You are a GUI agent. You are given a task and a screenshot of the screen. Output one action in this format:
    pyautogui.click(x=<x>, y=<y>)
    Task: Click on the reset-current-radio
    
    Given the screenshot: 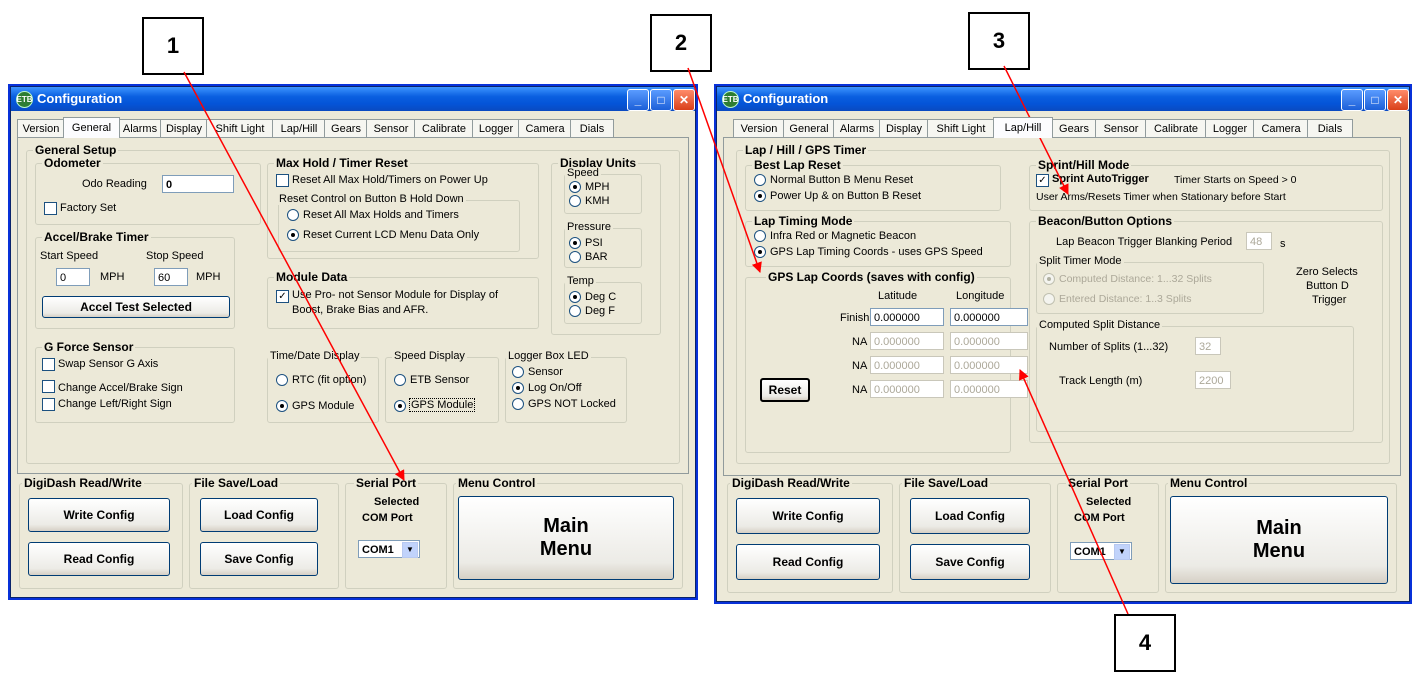 What is the action you would take?
    pyautogui.click(x=293, y=235)
    